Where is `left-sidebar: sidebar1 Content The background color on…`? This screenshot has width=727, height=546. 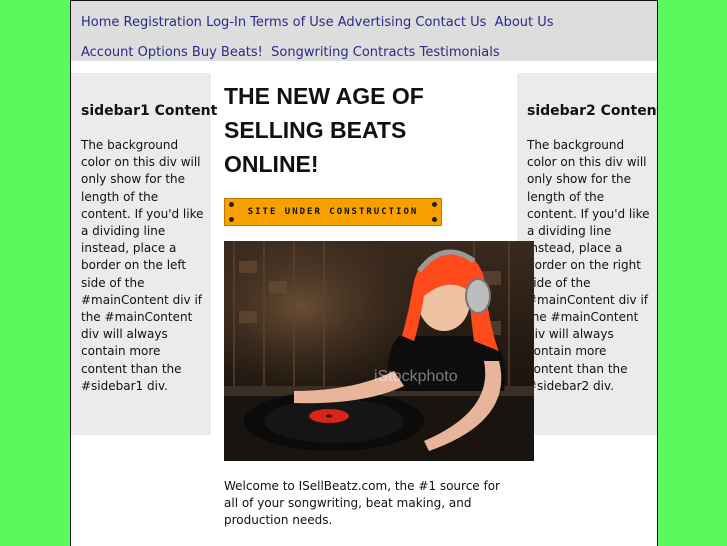
left-sidebar: sidebar1 Content The background color on… is located at coordinates (144, 254).